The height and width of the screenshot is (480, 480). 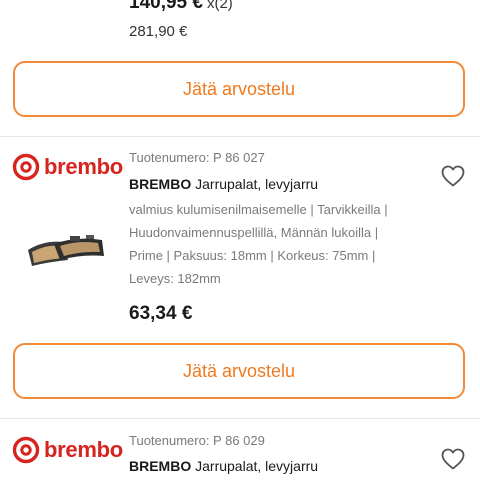 What do you see at coordinates (197, 157) in the screenshot?
I see `article-number: Tuotenumero: P 86 027` at bounding box center [197, 157].